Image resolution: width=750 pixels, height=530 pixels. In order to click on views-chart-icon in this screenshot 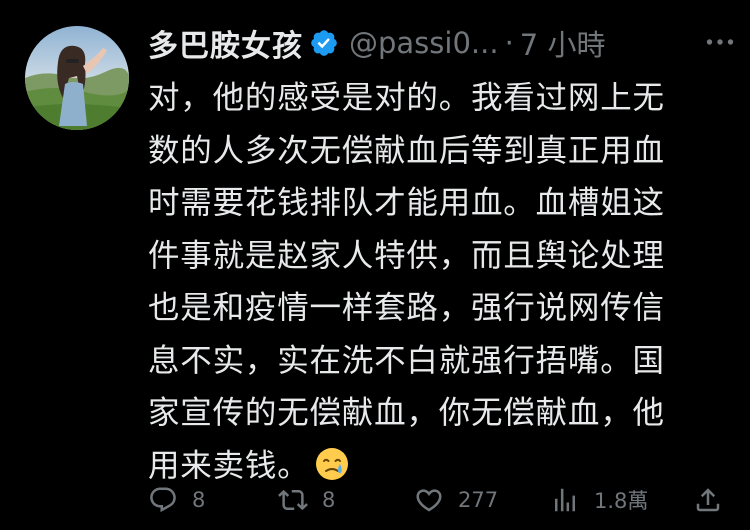, I will do `click(565, 500)`.